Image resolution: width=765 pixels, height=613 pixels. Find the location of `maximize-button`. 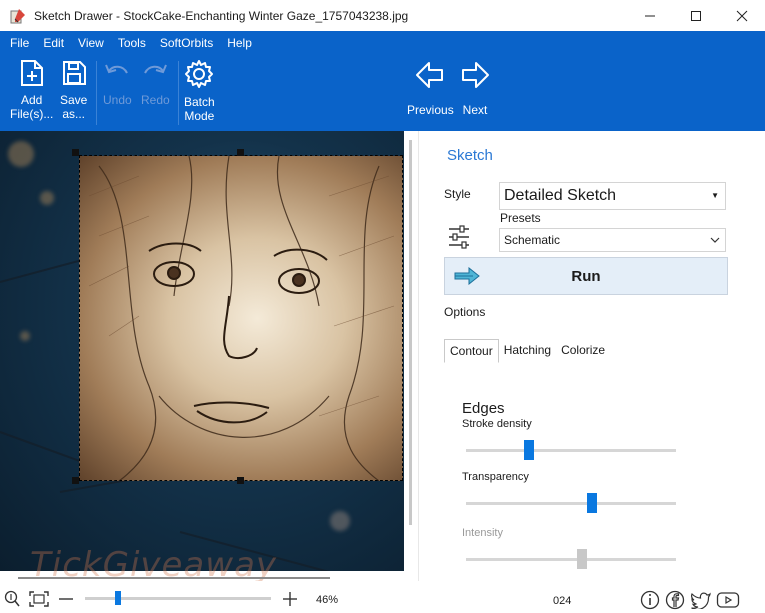

maximize-button is located at coordinates (696, 15).